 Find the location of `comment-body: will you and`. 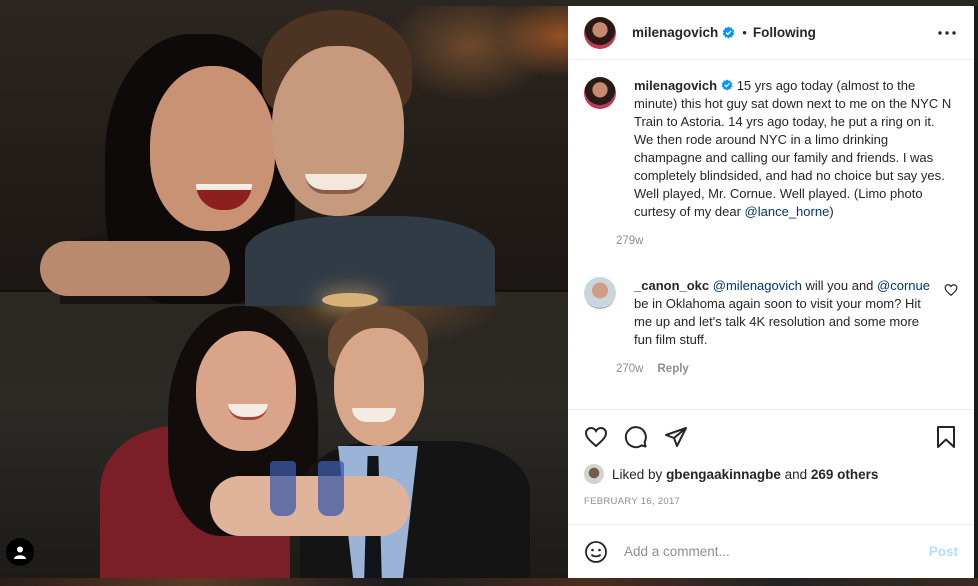

comment-body: will you and is located at coordinates (839, 285).